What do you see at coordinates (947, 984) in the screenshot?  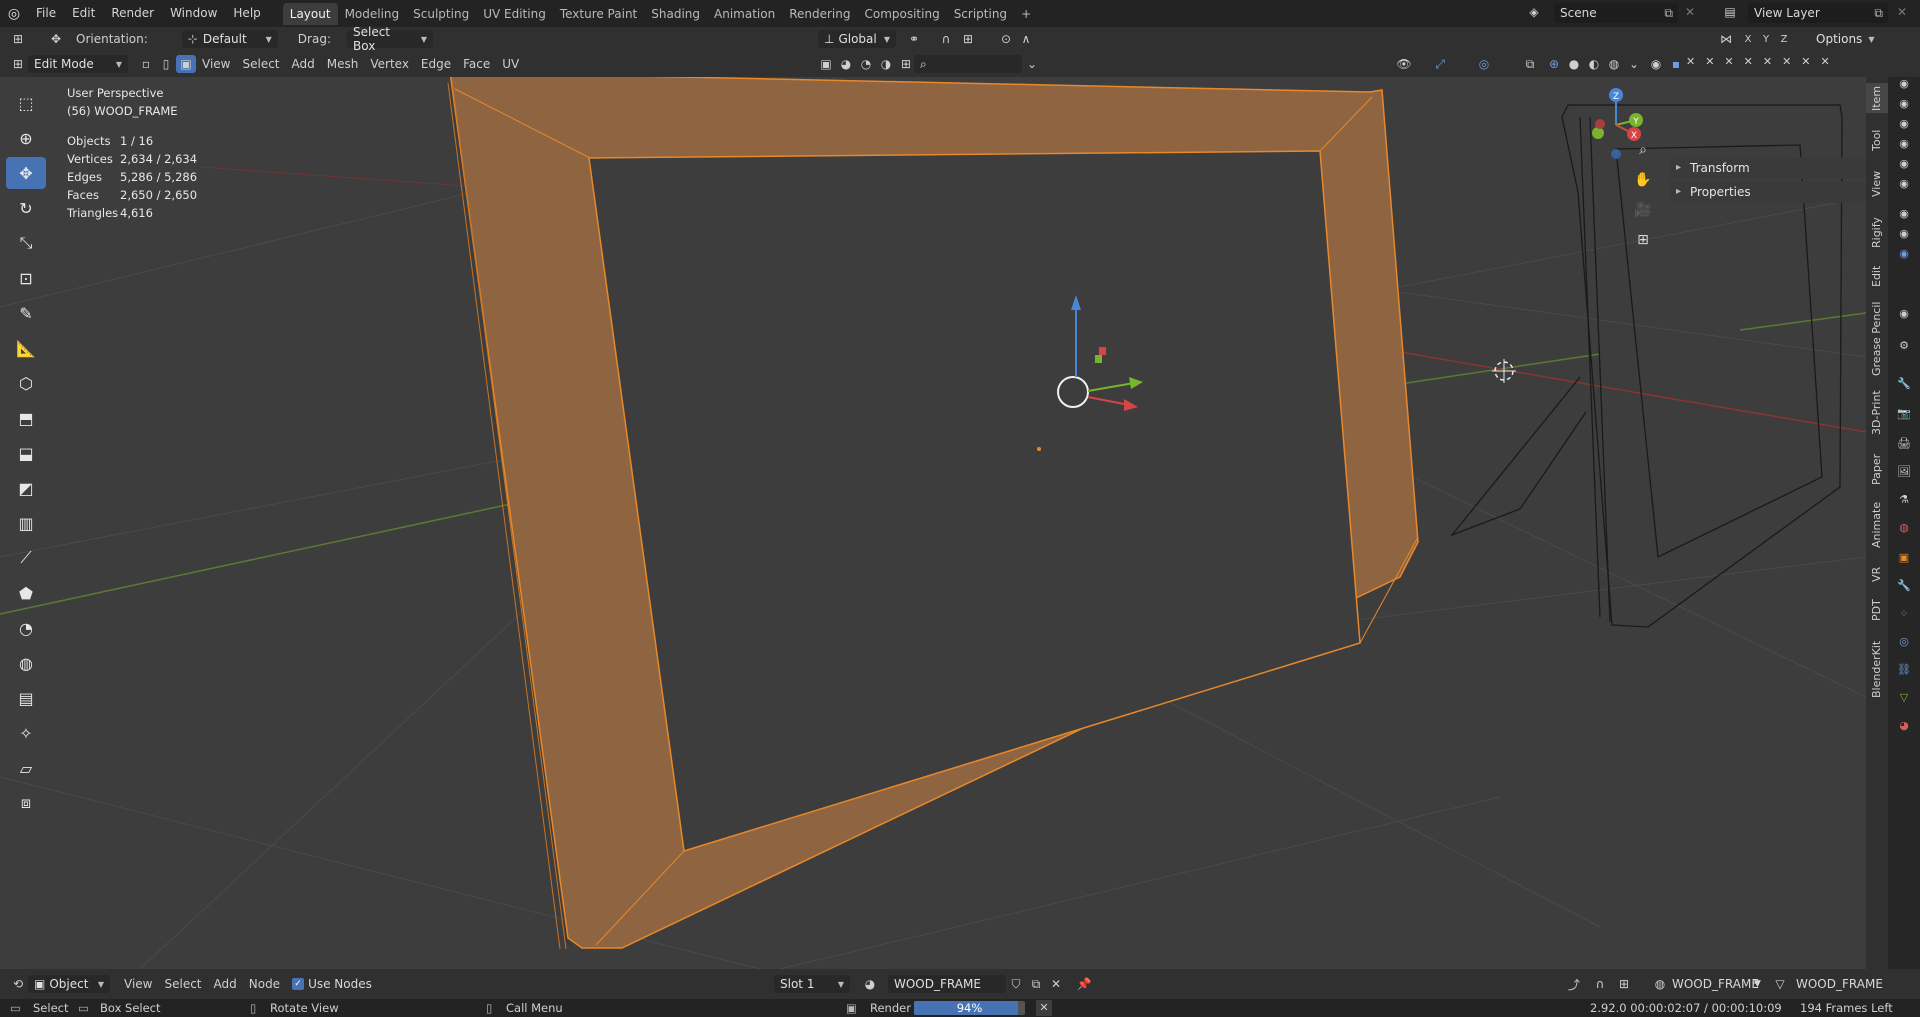 I see `material-name-field: WOOD_FRAME` at bounding box center [947, 984].